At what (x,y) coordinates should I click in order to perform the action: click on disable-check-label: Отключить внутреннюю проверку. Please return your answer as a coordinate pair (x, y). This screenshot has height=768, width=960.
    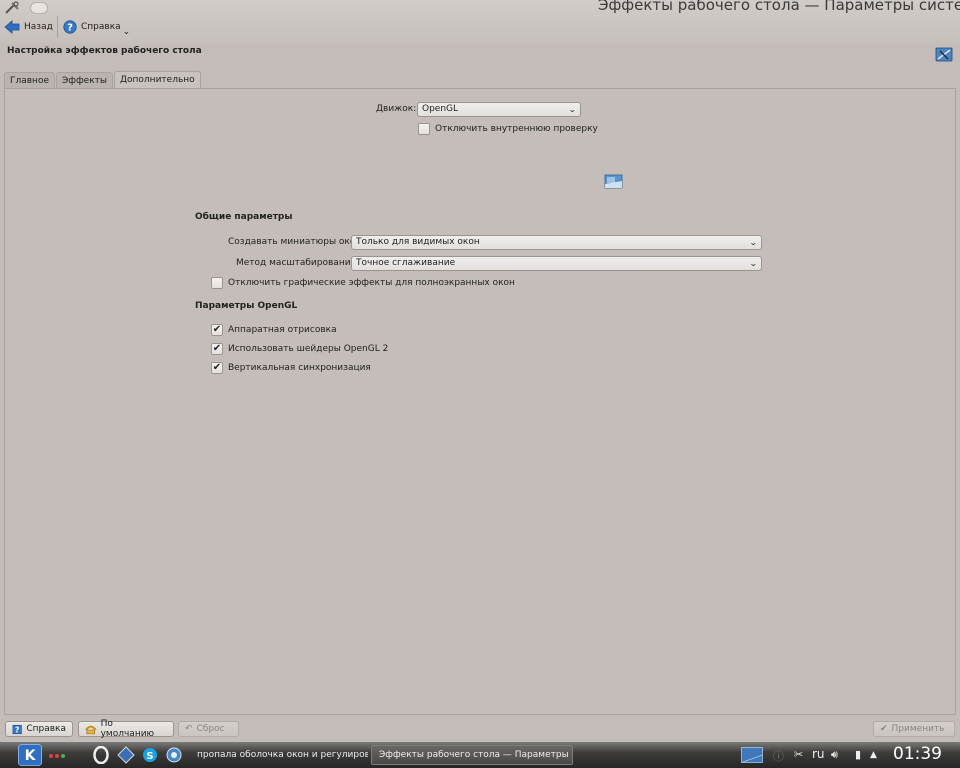
    Looking at the image, I should click on (516, 129).